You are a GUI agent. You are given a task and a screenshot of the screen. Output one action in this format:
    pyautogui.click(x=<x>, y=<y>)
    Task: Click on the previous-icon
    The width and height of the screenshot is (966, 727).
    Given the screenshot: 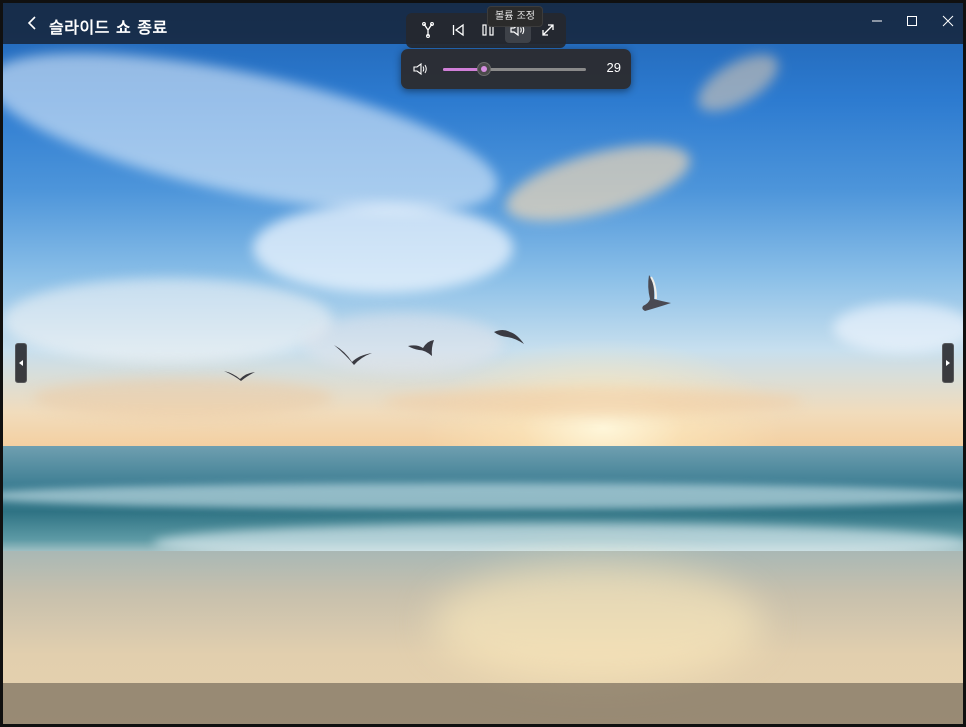 What is the action you would take?
    pyautogui.click(x=458, y=30)
    